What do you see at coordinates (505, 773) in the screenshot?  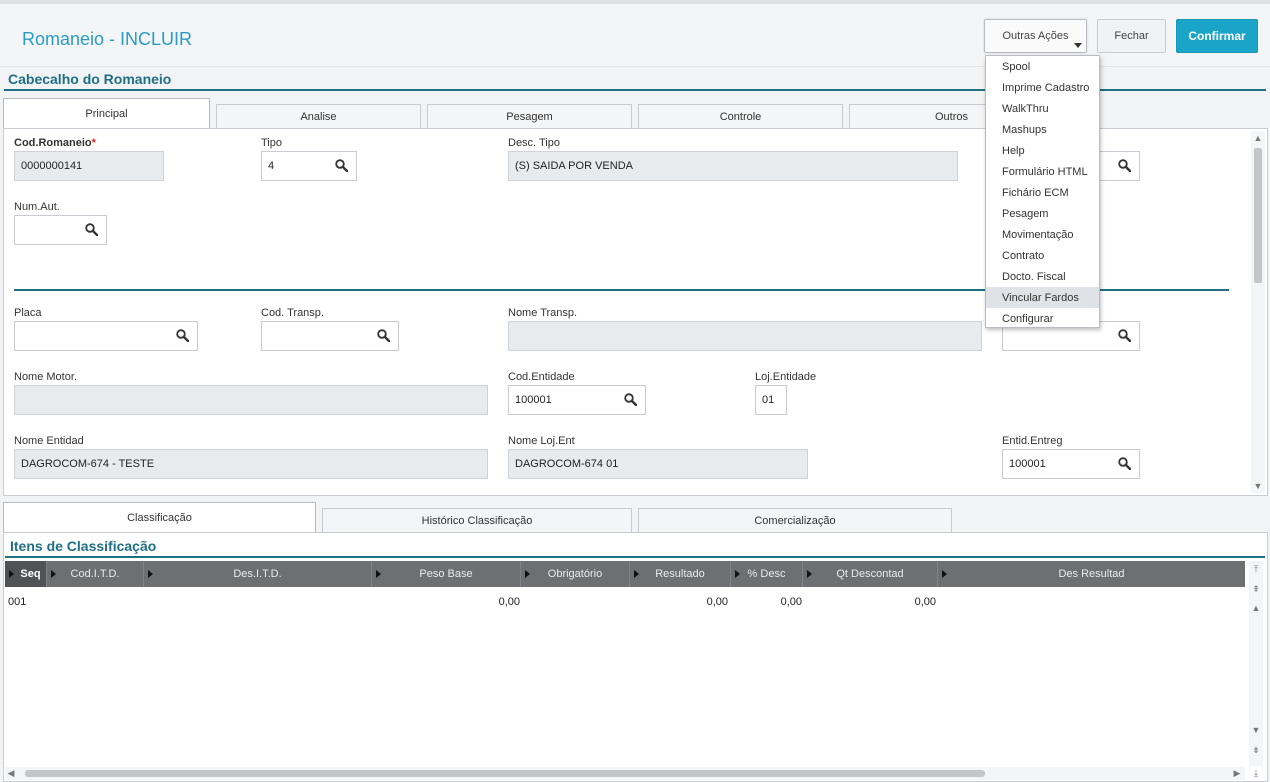 I see `horizontal-scrollbar-thumb` at bounding box center [505, 773].